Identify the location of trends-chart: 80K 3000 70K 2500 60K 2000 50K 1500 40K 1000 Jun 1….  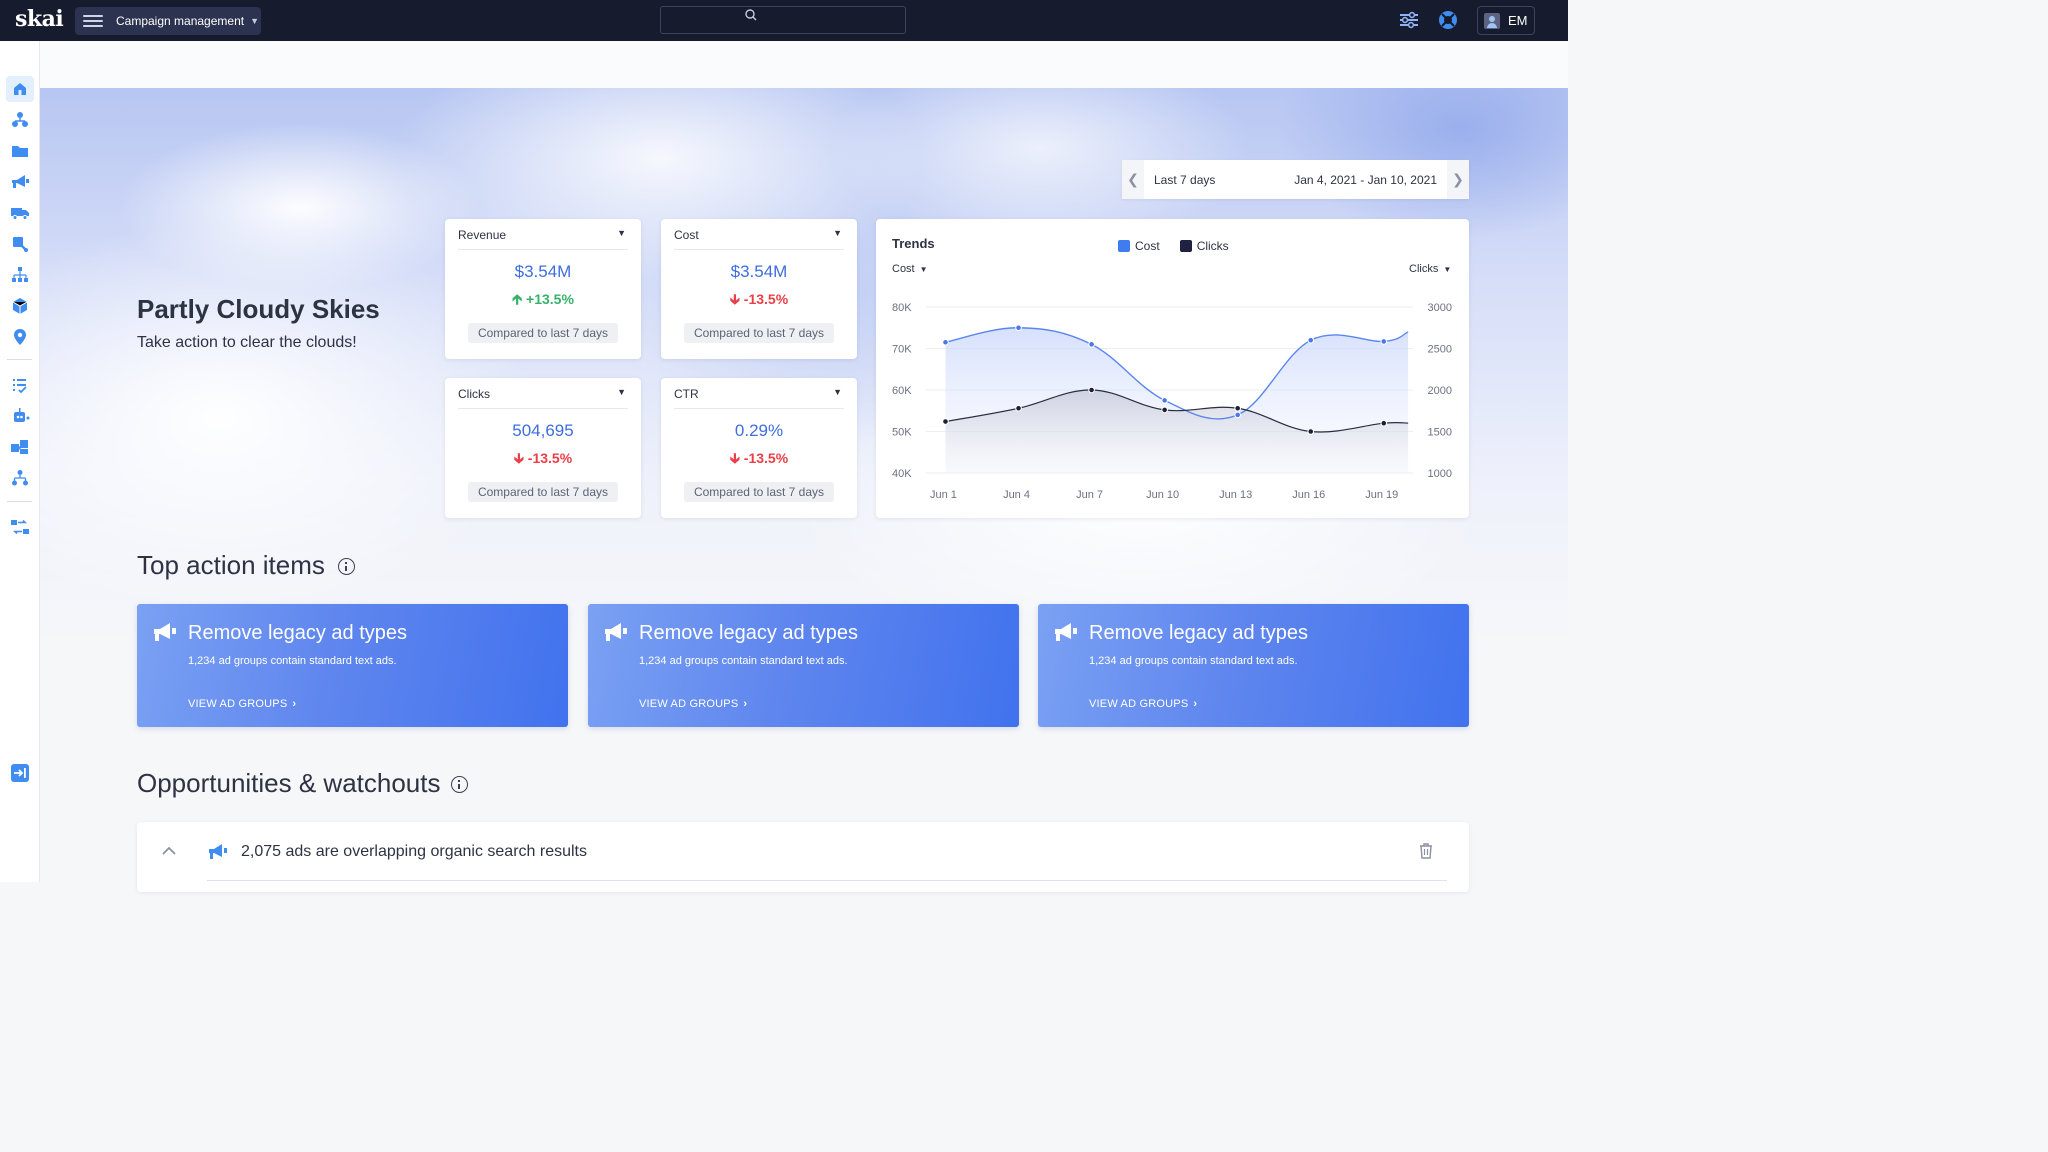
(1172, 401).